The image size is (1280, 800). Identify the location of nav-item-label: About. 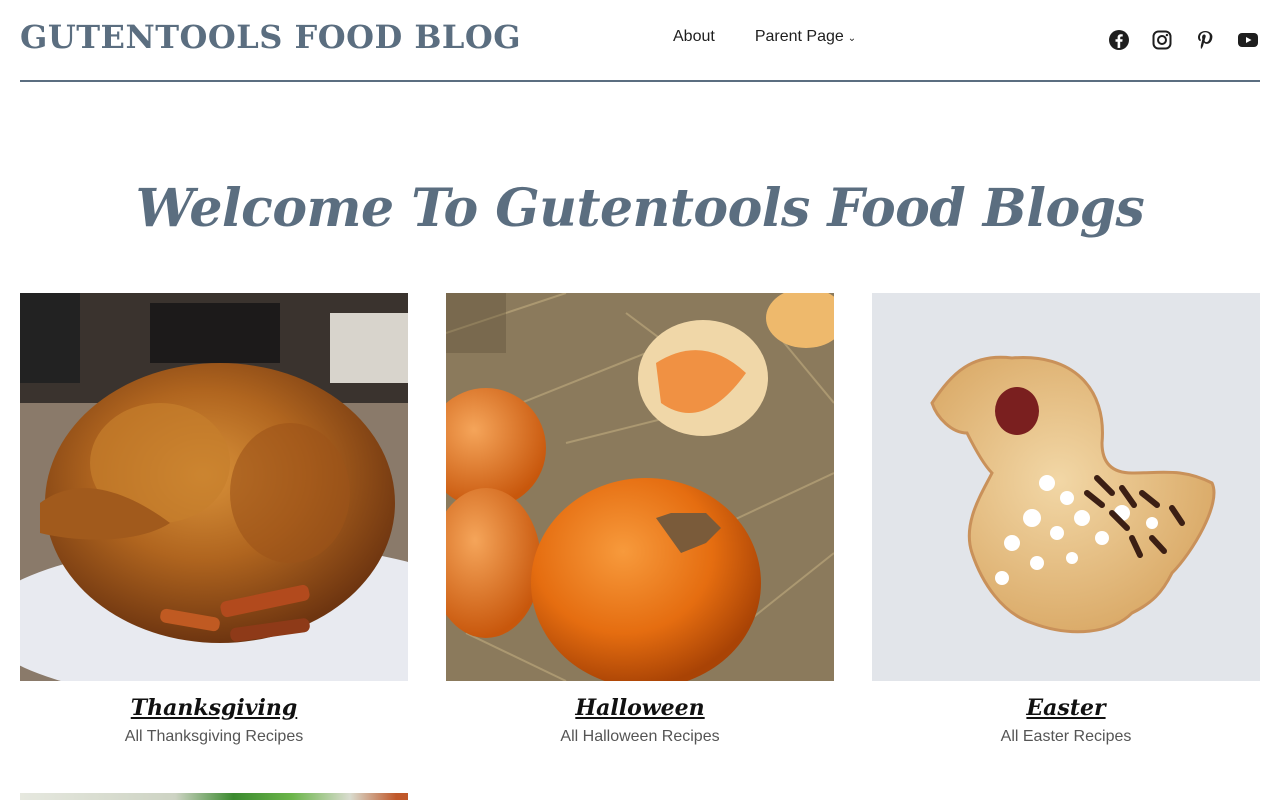
(694, 36).